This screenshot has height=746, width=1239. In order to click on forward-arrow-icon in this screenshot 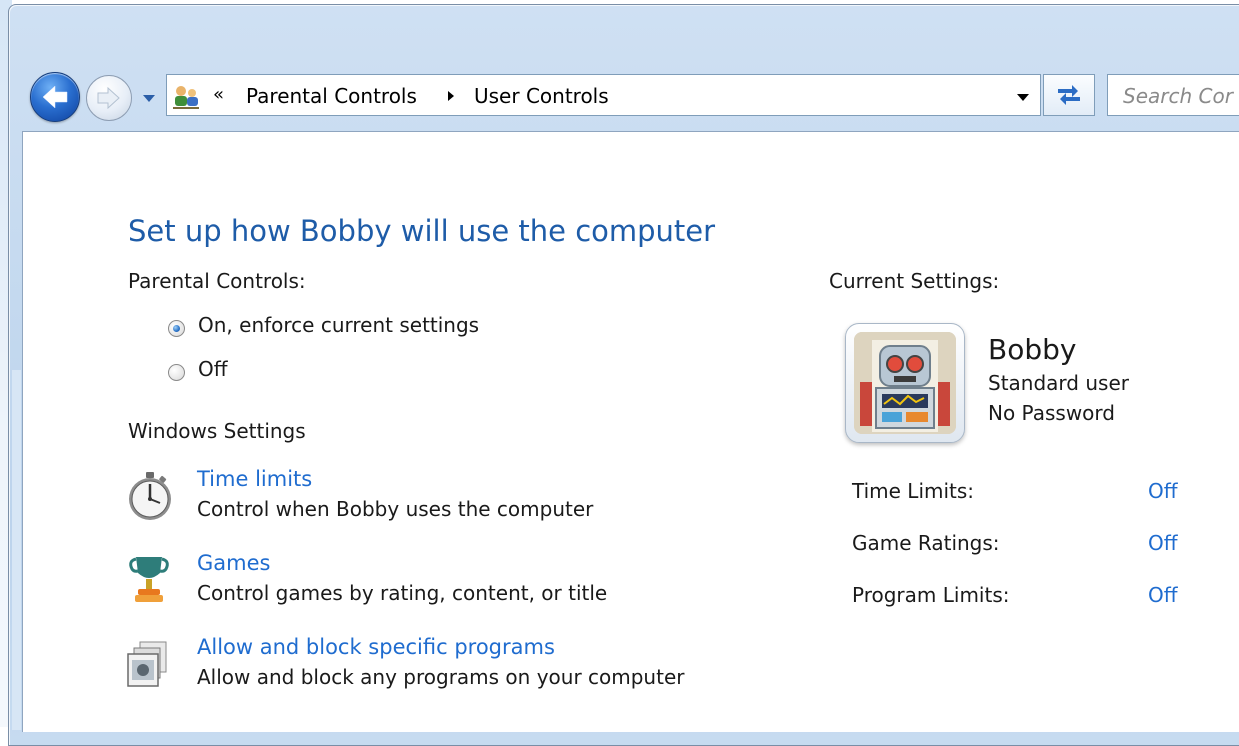, I will do `click(108, 98)`.